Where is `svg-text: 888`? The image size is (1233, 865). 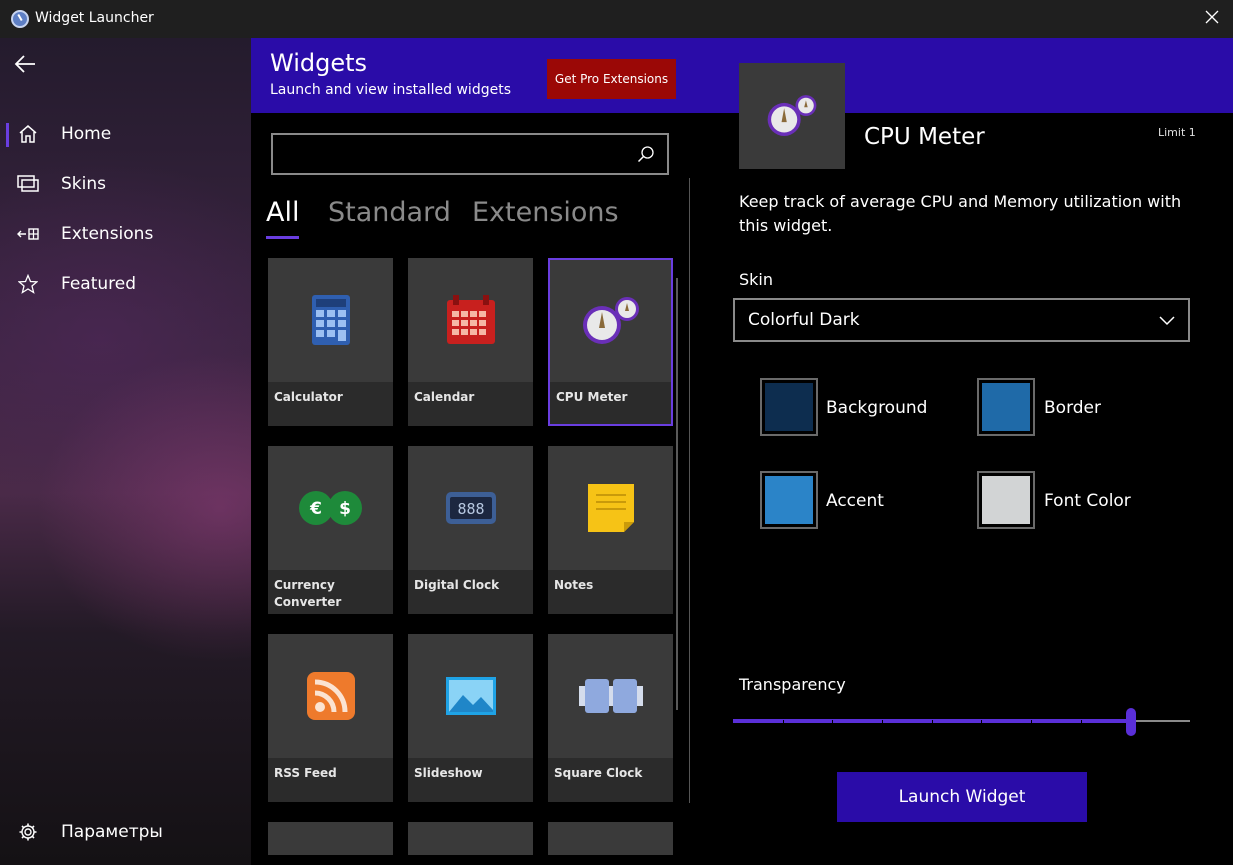 svg-text: 888 is located at coordinates (470, 509).